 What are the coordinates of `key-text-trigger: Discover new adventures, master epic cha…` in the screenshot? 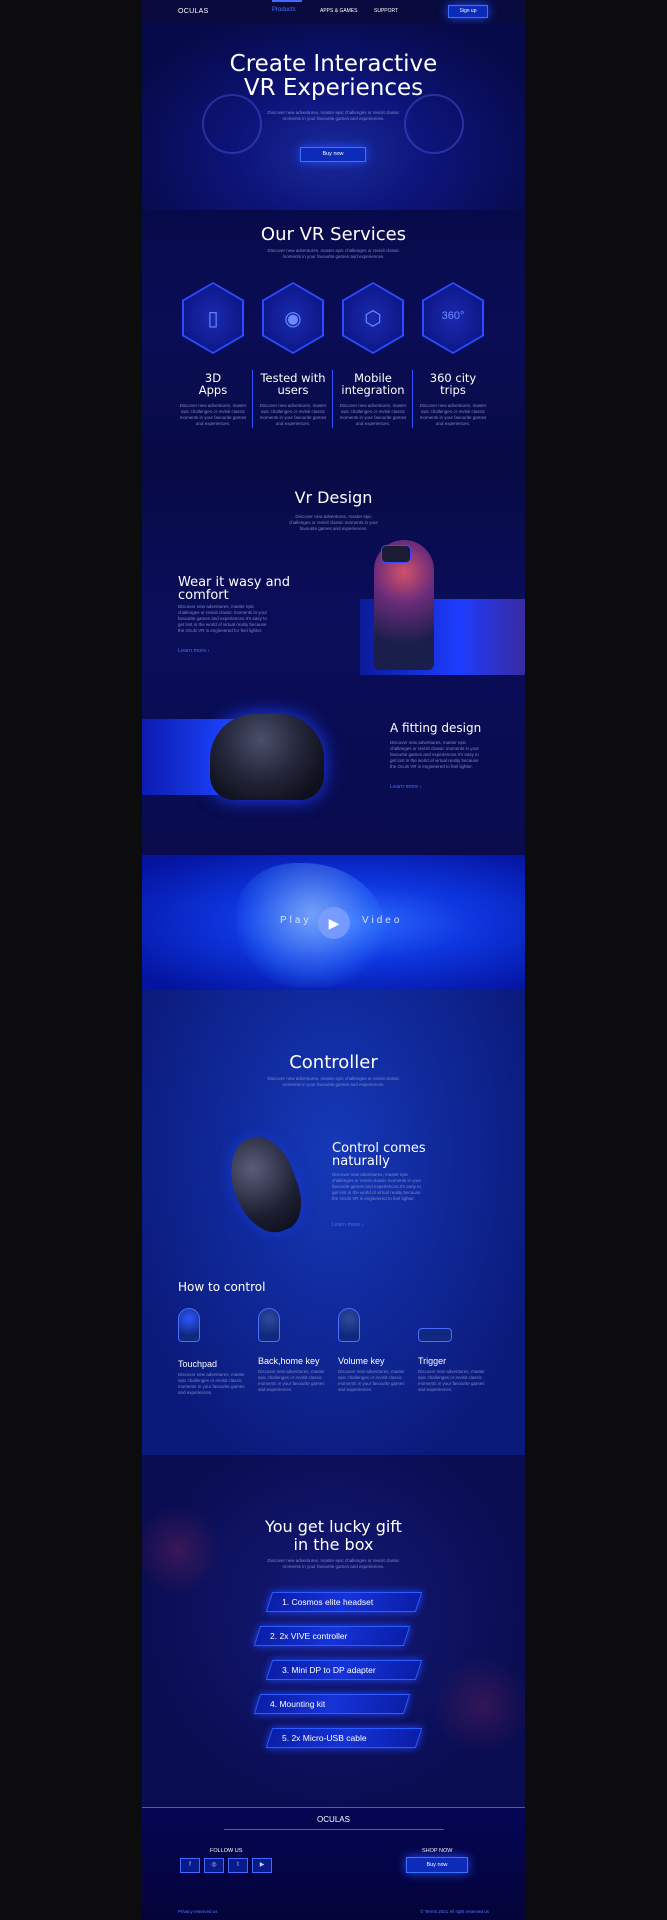 It's located at (451, 1380).